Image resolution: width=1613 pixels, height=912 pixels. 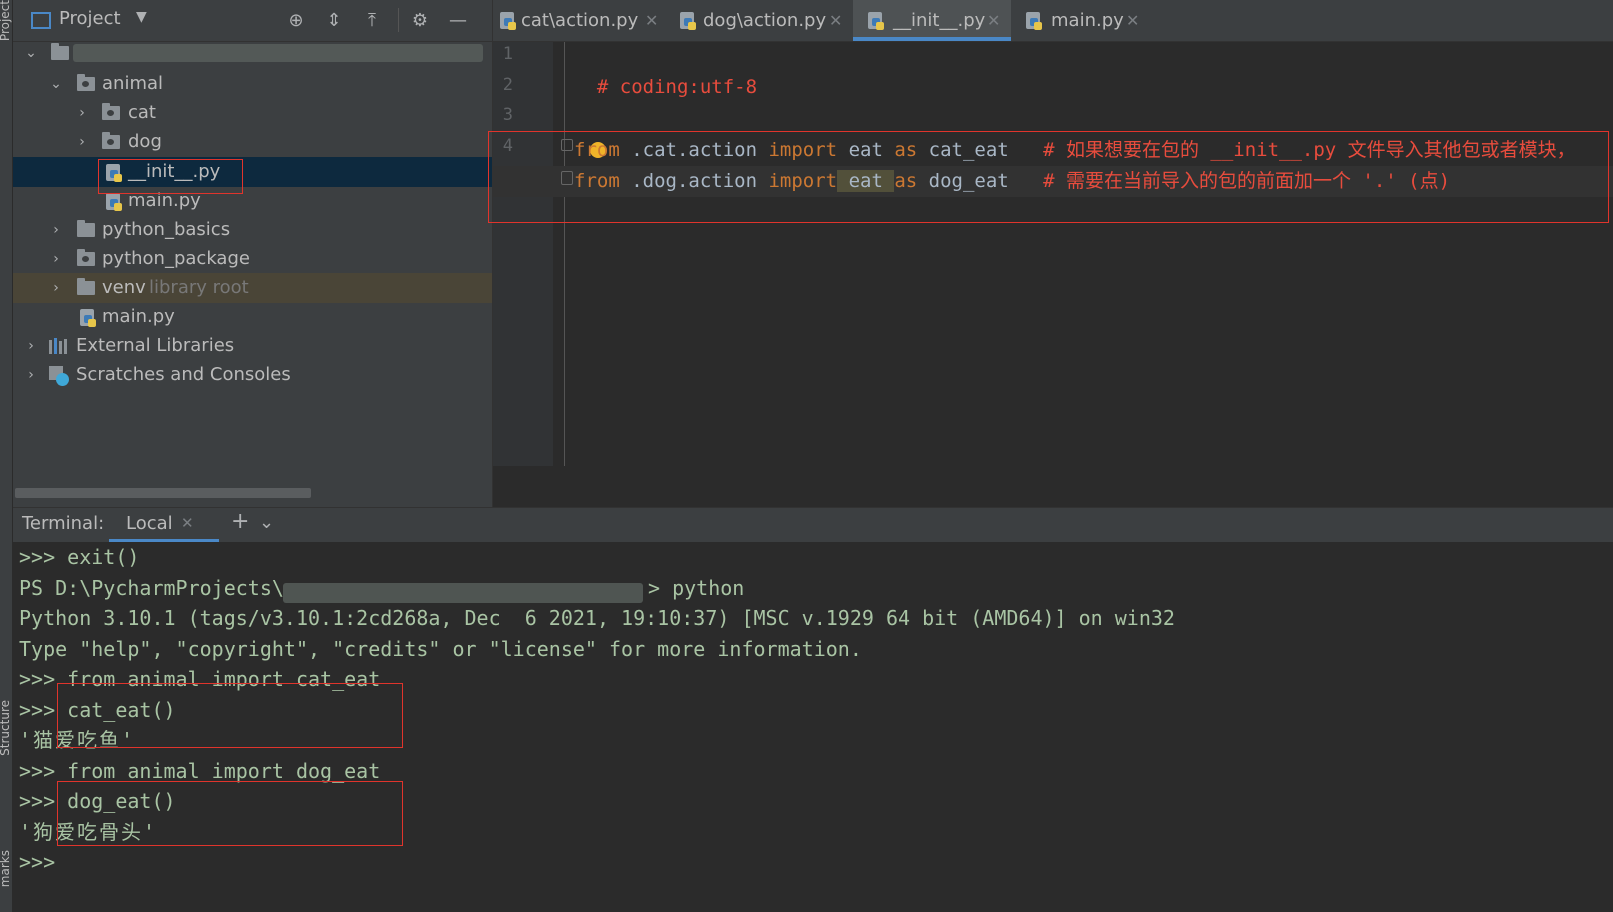 What do you see at coordinates (963, 181) in the screenshot?
I see `import-alias: dog_eat` at bounding box center [963, 181].